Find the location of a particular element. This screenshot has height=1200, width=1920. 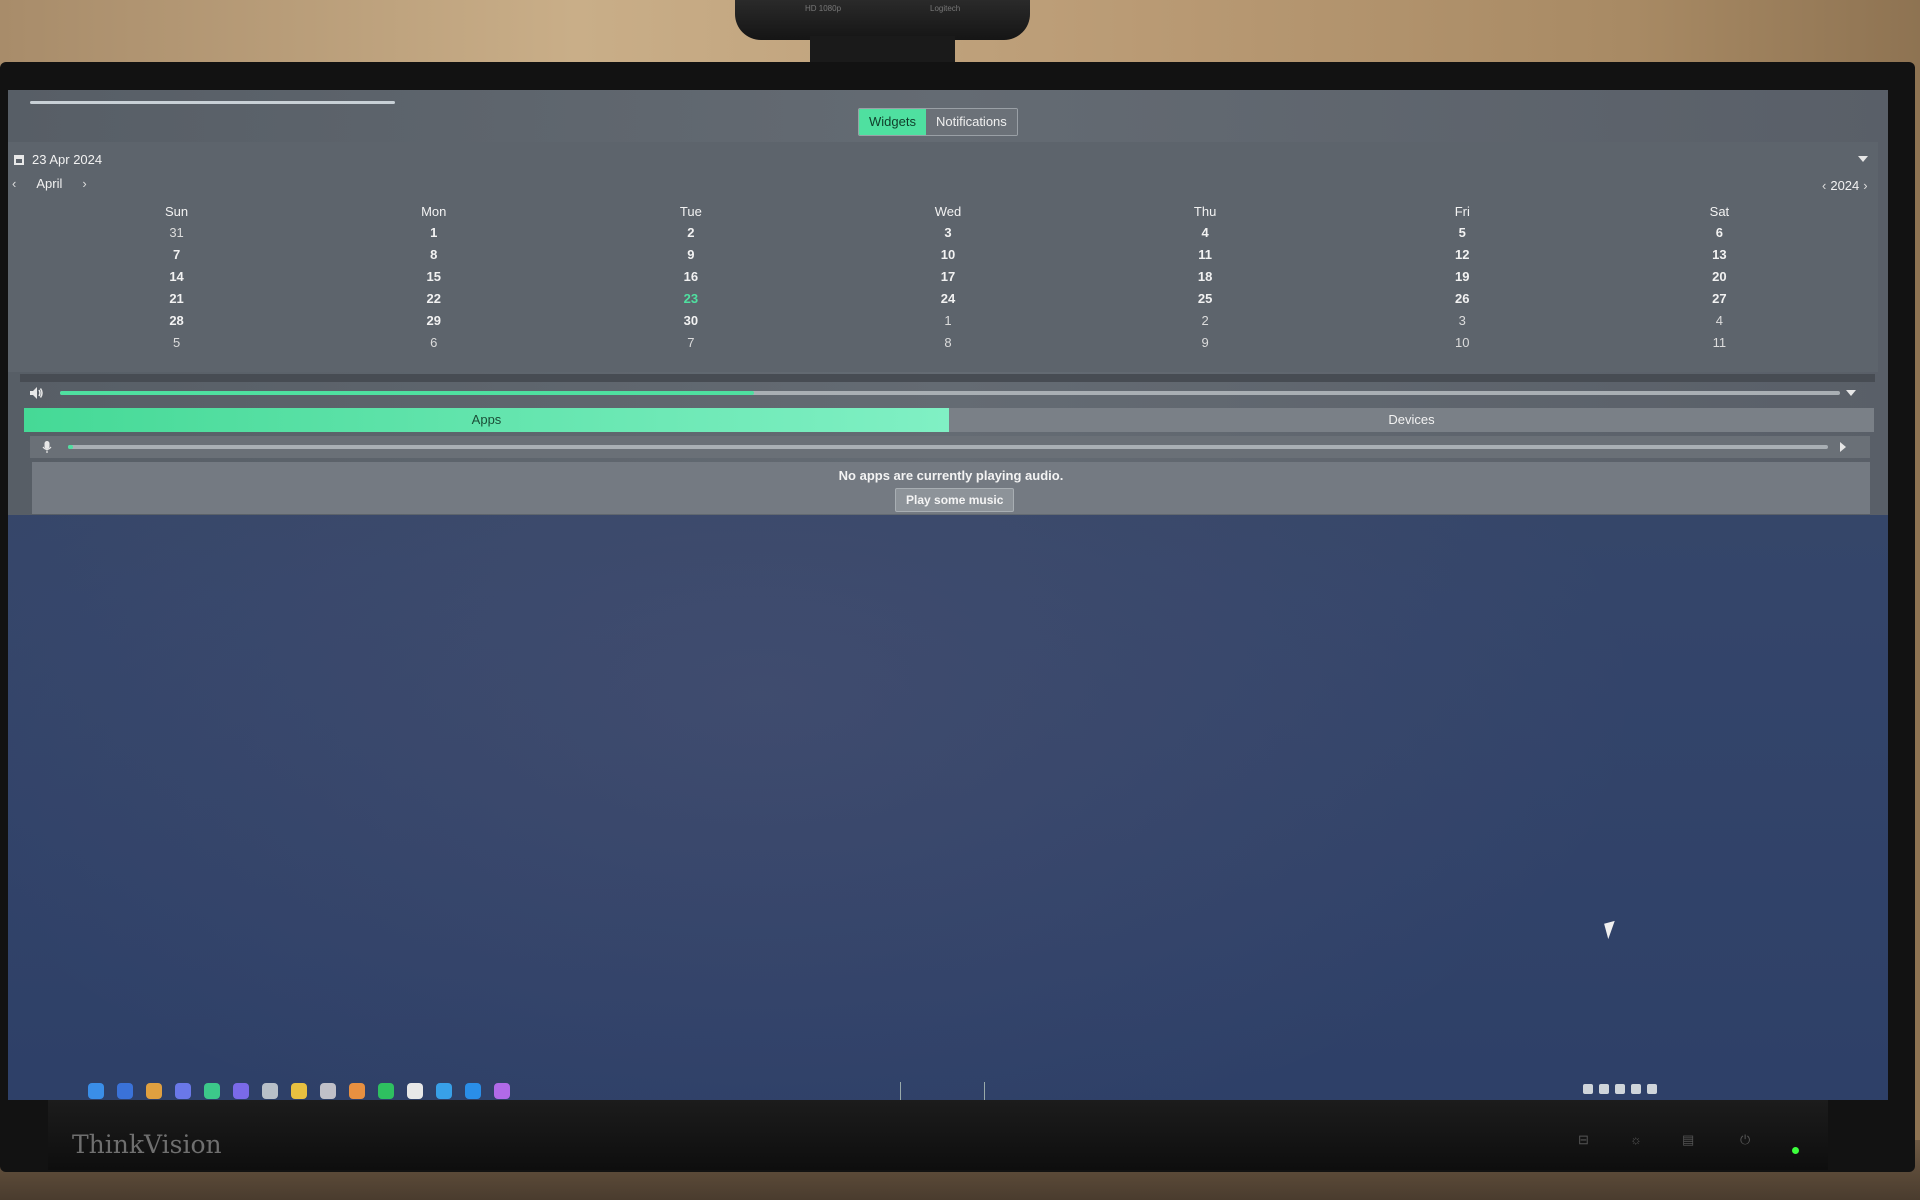

system-tray is located at coordinates (1620, 1089).